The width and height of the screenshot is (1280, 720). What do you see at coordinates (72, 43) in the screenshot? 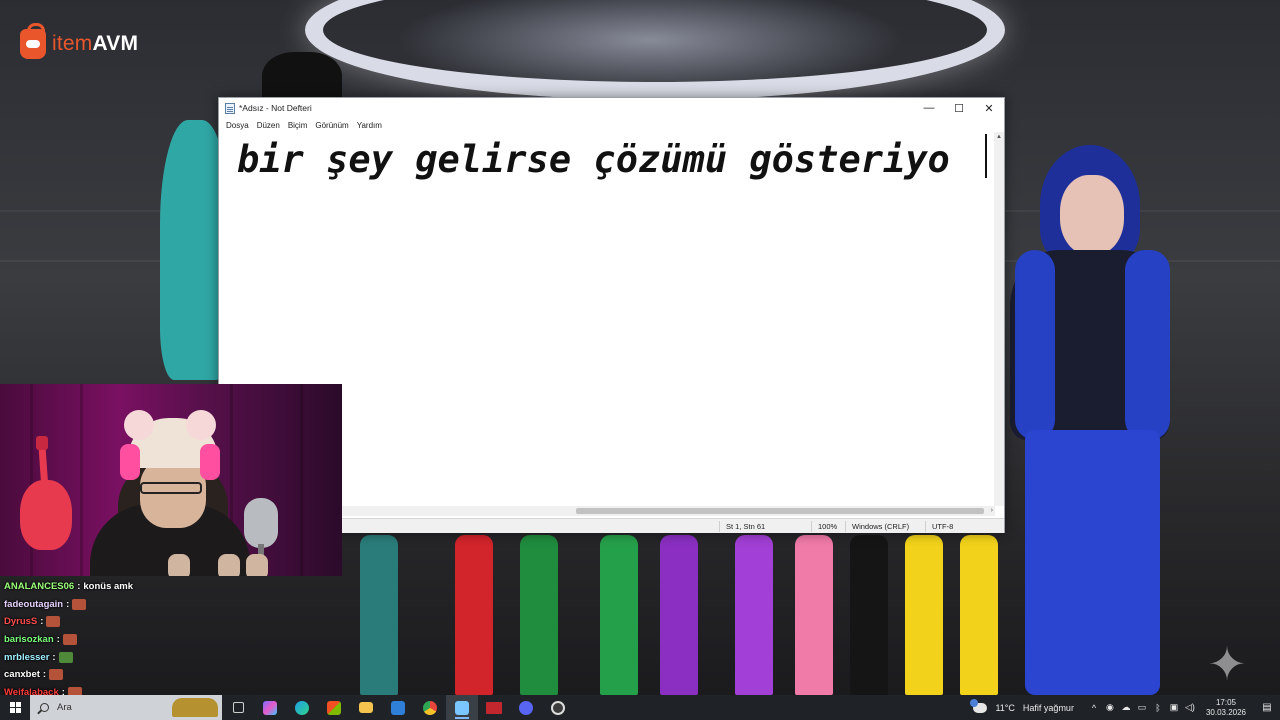
I see `brand-name-part1: item` at bounding box center [72, 43].